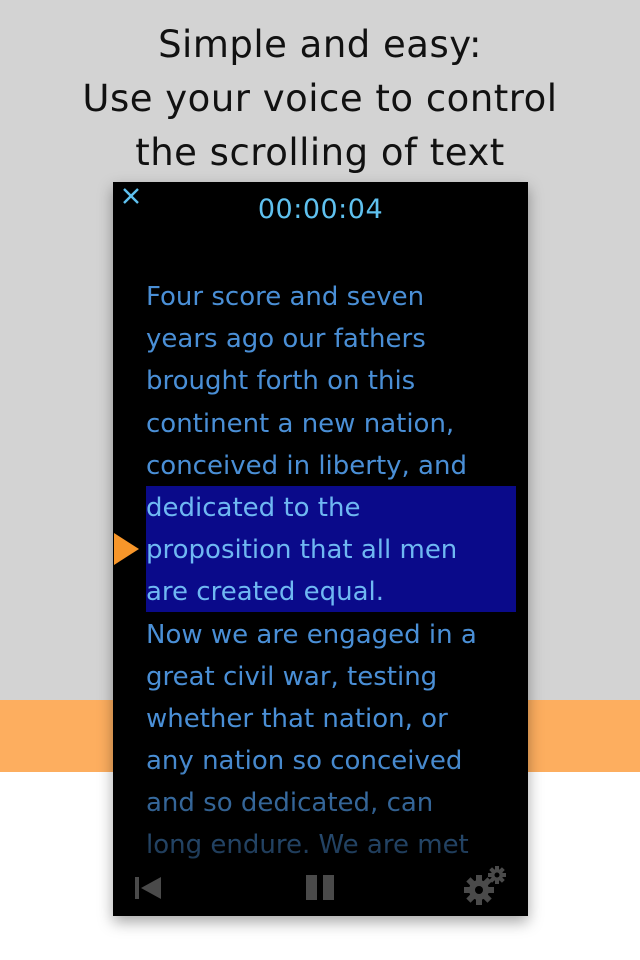  What do you see at coordinates (285, 297) in the screenshot?
I see `script-line: Four score and seven` at bounding box center [285, 297].